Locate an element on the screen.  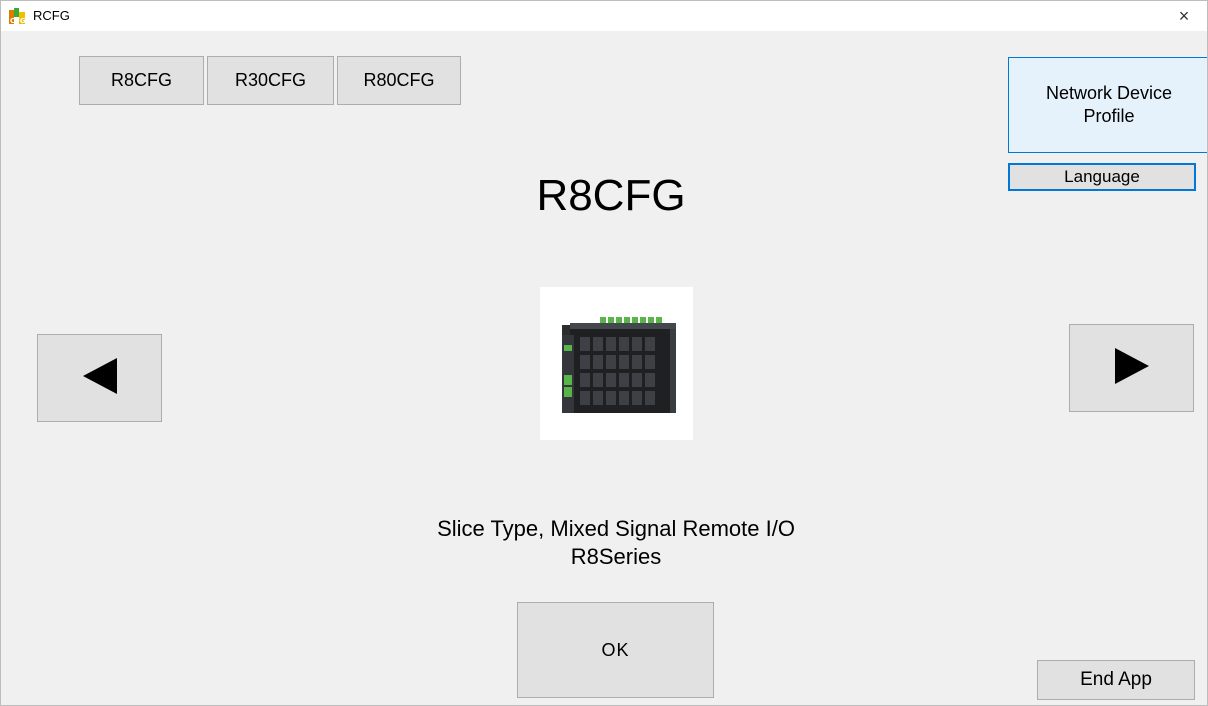
language-button: Language is located at coordinates (1102, 177).